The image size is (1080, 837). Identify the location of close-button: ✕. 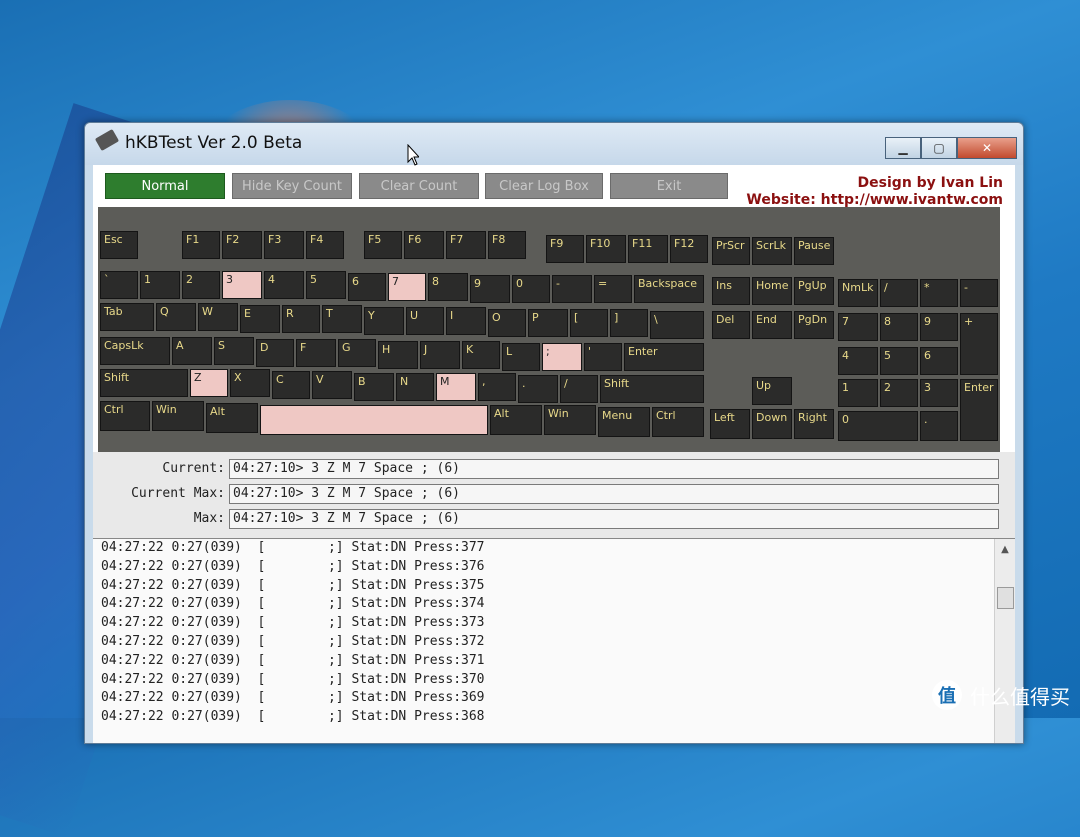
(987, 148).